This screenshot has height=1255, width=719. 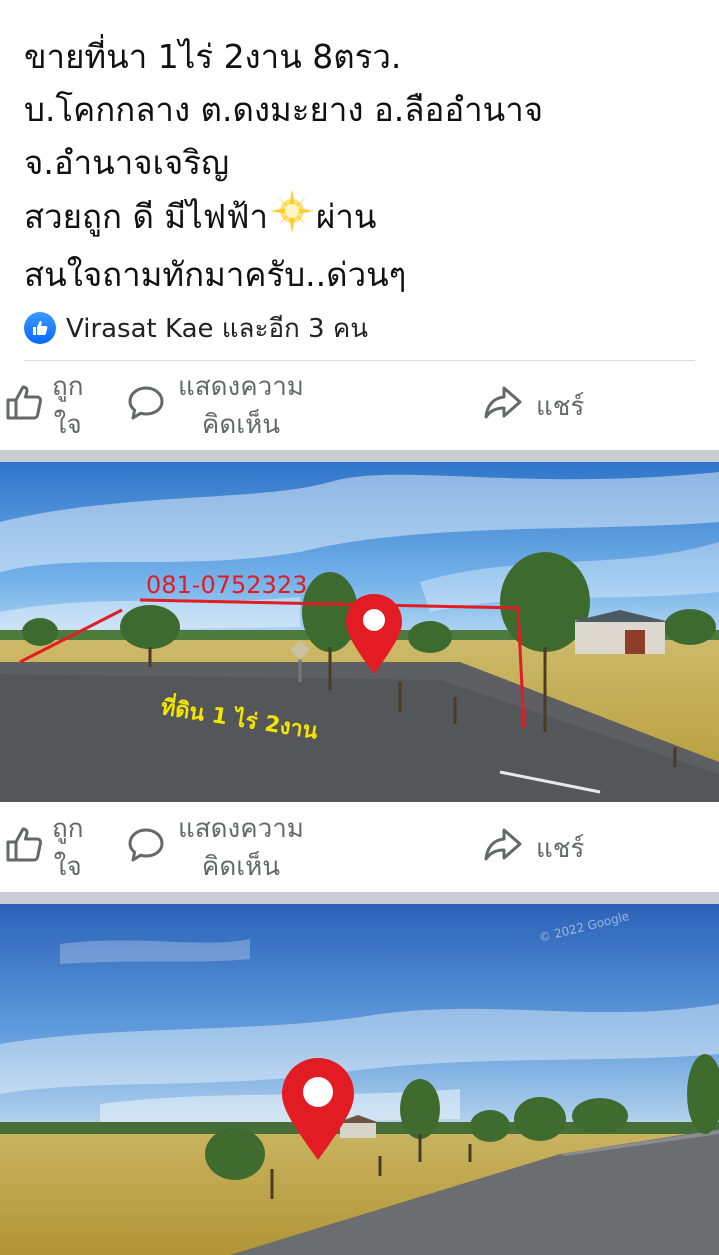 What do you see at coordinates (359, 406) in the screenshot?
I see `post-action-bar: ถูก ใจ แสดงความ คิดเห็น แชร์` at bounding box center [359, 406].